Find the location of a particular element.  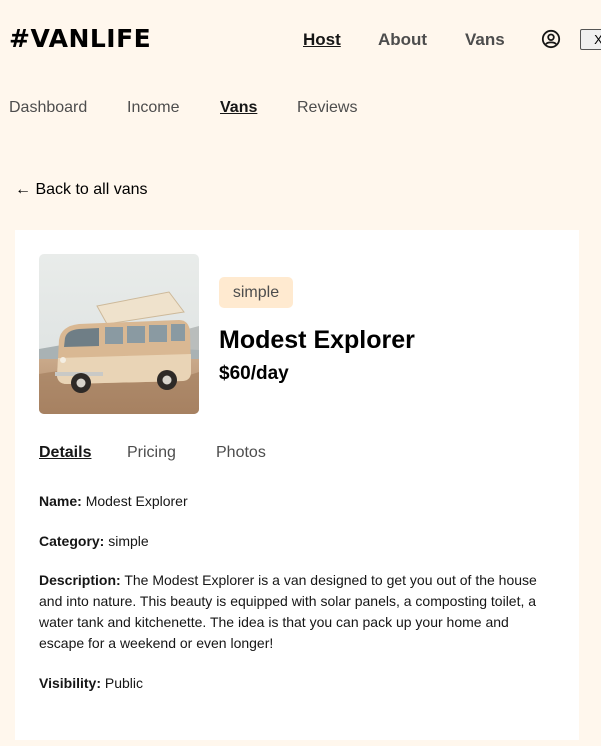

nav-link-host: Host is located at coordinates (322, 40).